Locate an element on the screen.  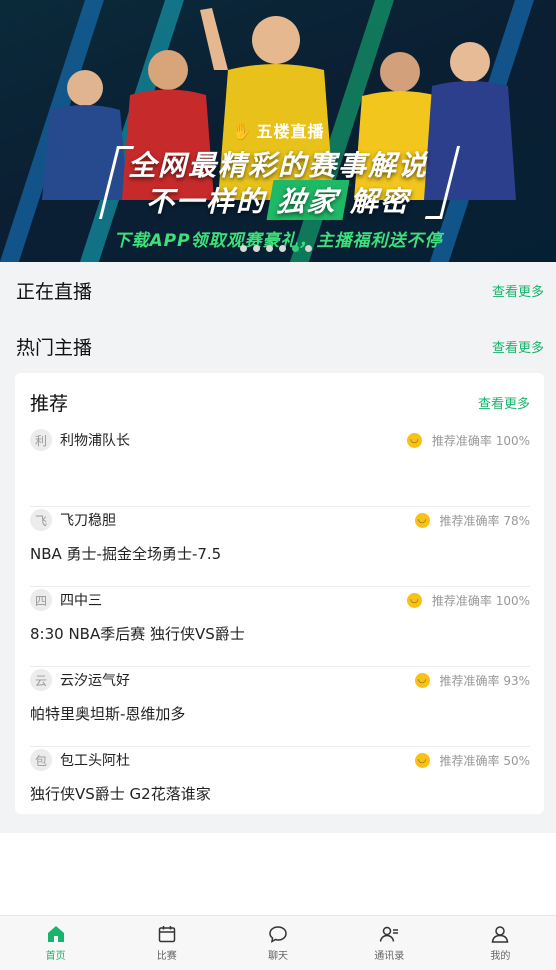
recommend-item: 飞 飞刀稳胆 ◡ 推荐准确率 78% NBA 勇士-掘金全场勇士-7.5 is located at coordinates (280, 546).